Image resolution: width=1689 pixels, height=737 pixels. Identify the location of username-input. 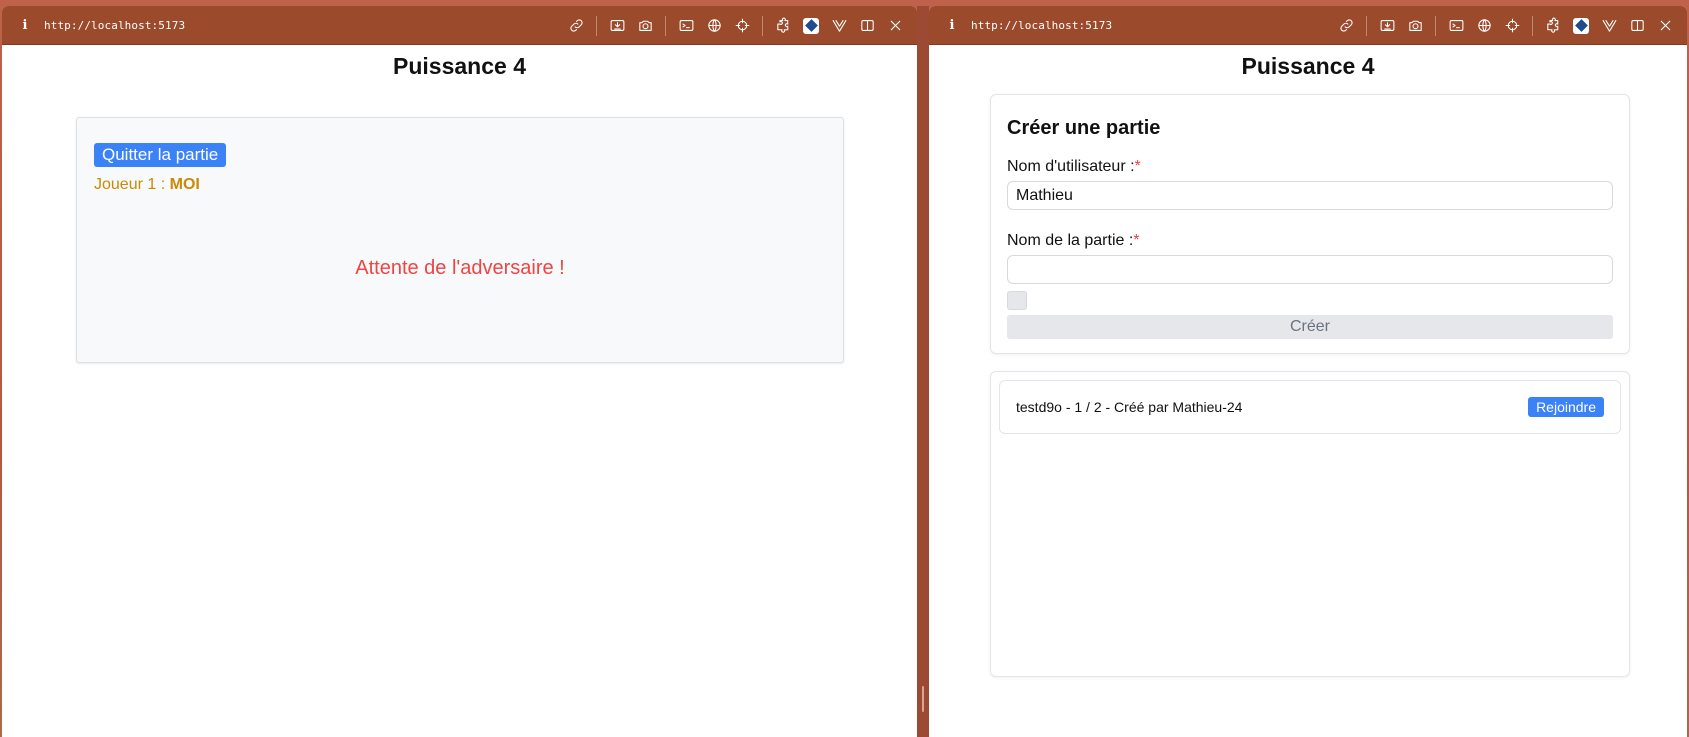
(1310, 195).